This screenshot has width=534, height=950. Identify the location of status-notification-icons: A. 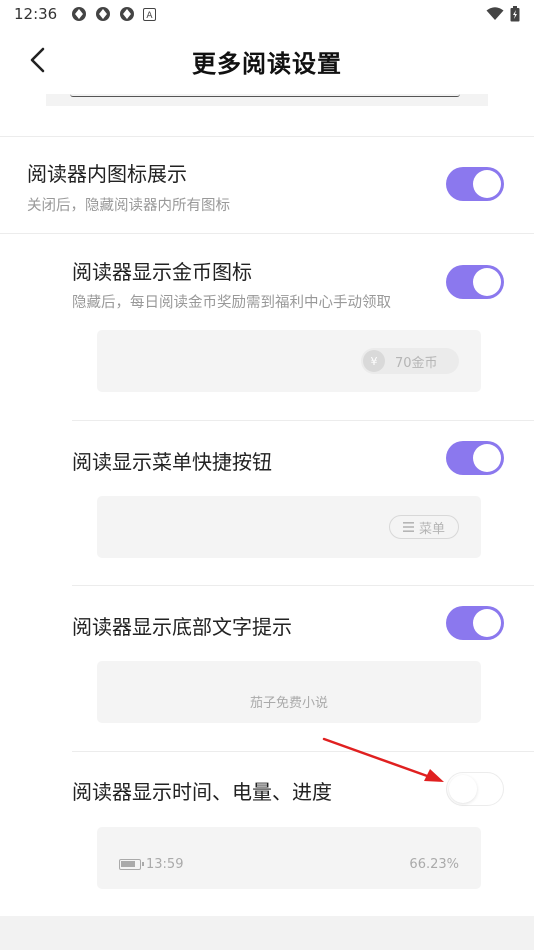
(114, 14).